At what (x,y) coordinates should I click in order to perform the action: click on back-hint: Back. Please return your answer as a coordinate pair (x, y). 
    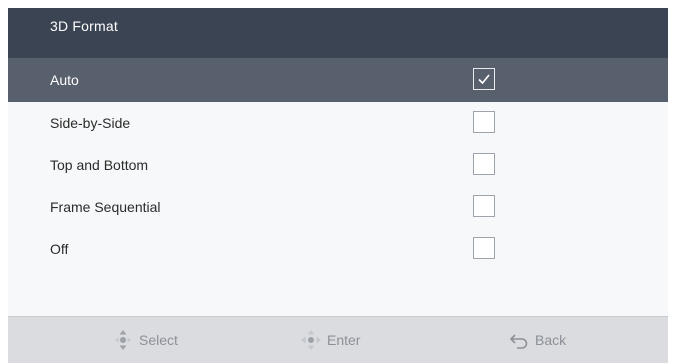
    Looking at the image, I should click on (537, 340).